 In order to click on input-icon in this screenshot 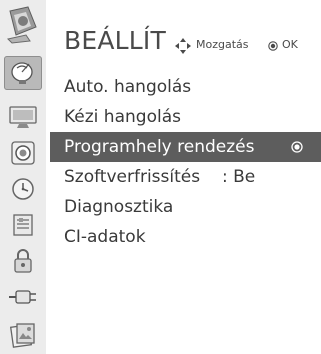, I will do `click(23, 297)`.